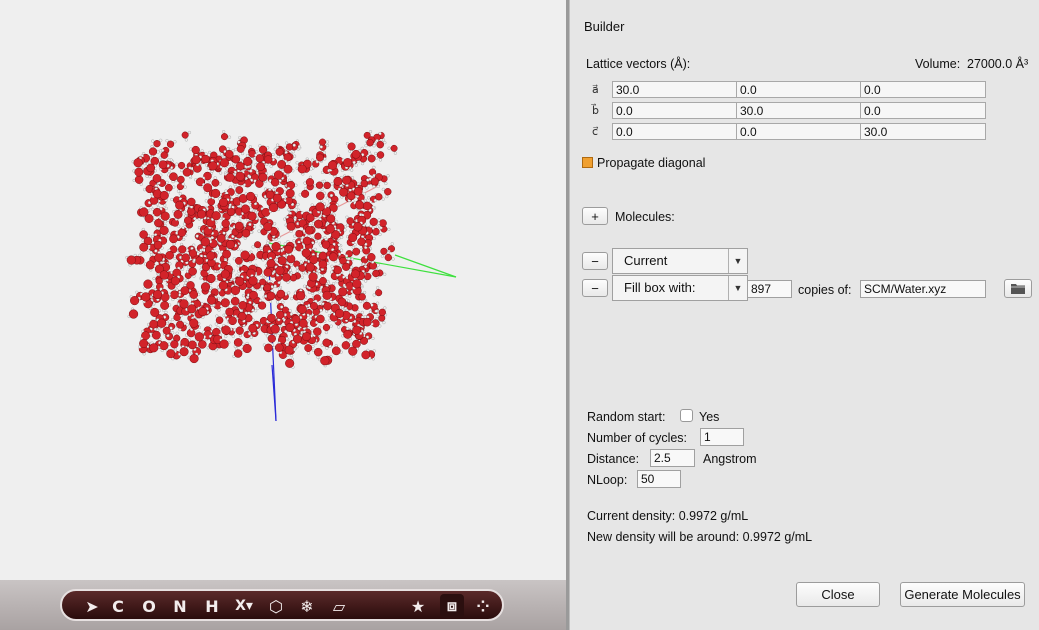 This screenshot has height=630, width=1039. I want to click on molecule-2-mode-select: Fill box with: ▼, so click(680, 288).